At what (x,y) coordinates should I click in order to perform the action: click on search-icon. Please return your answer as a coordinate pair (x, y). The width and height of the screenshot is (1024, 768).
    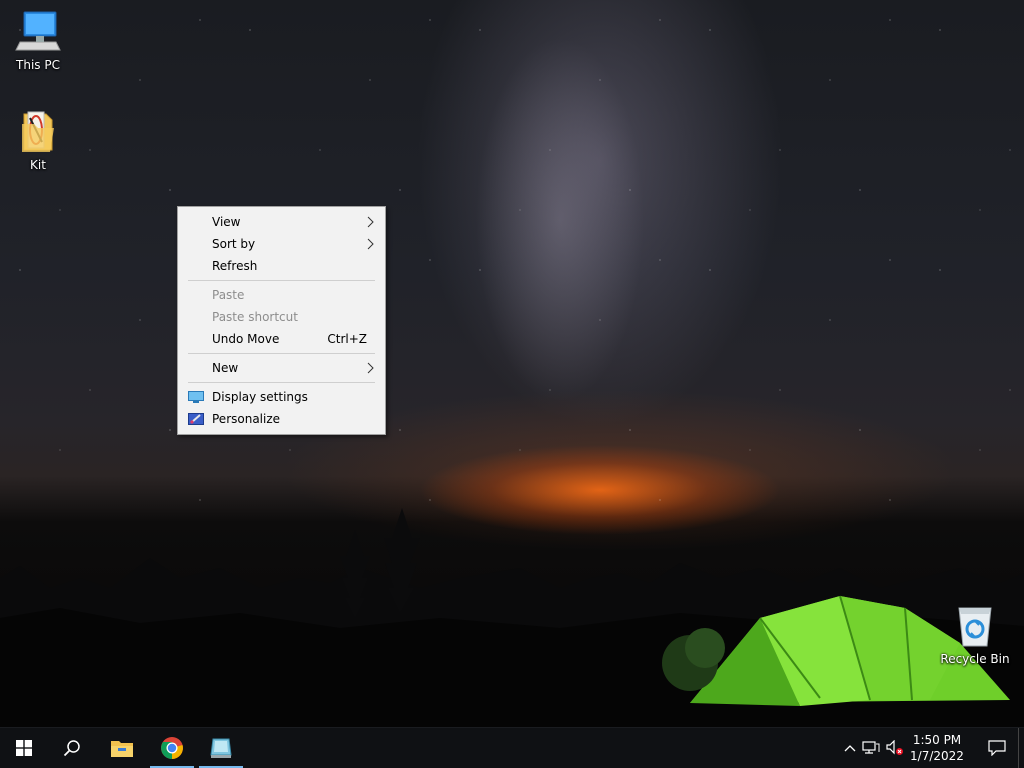
    Looking at the image, I should click on (71, 748).